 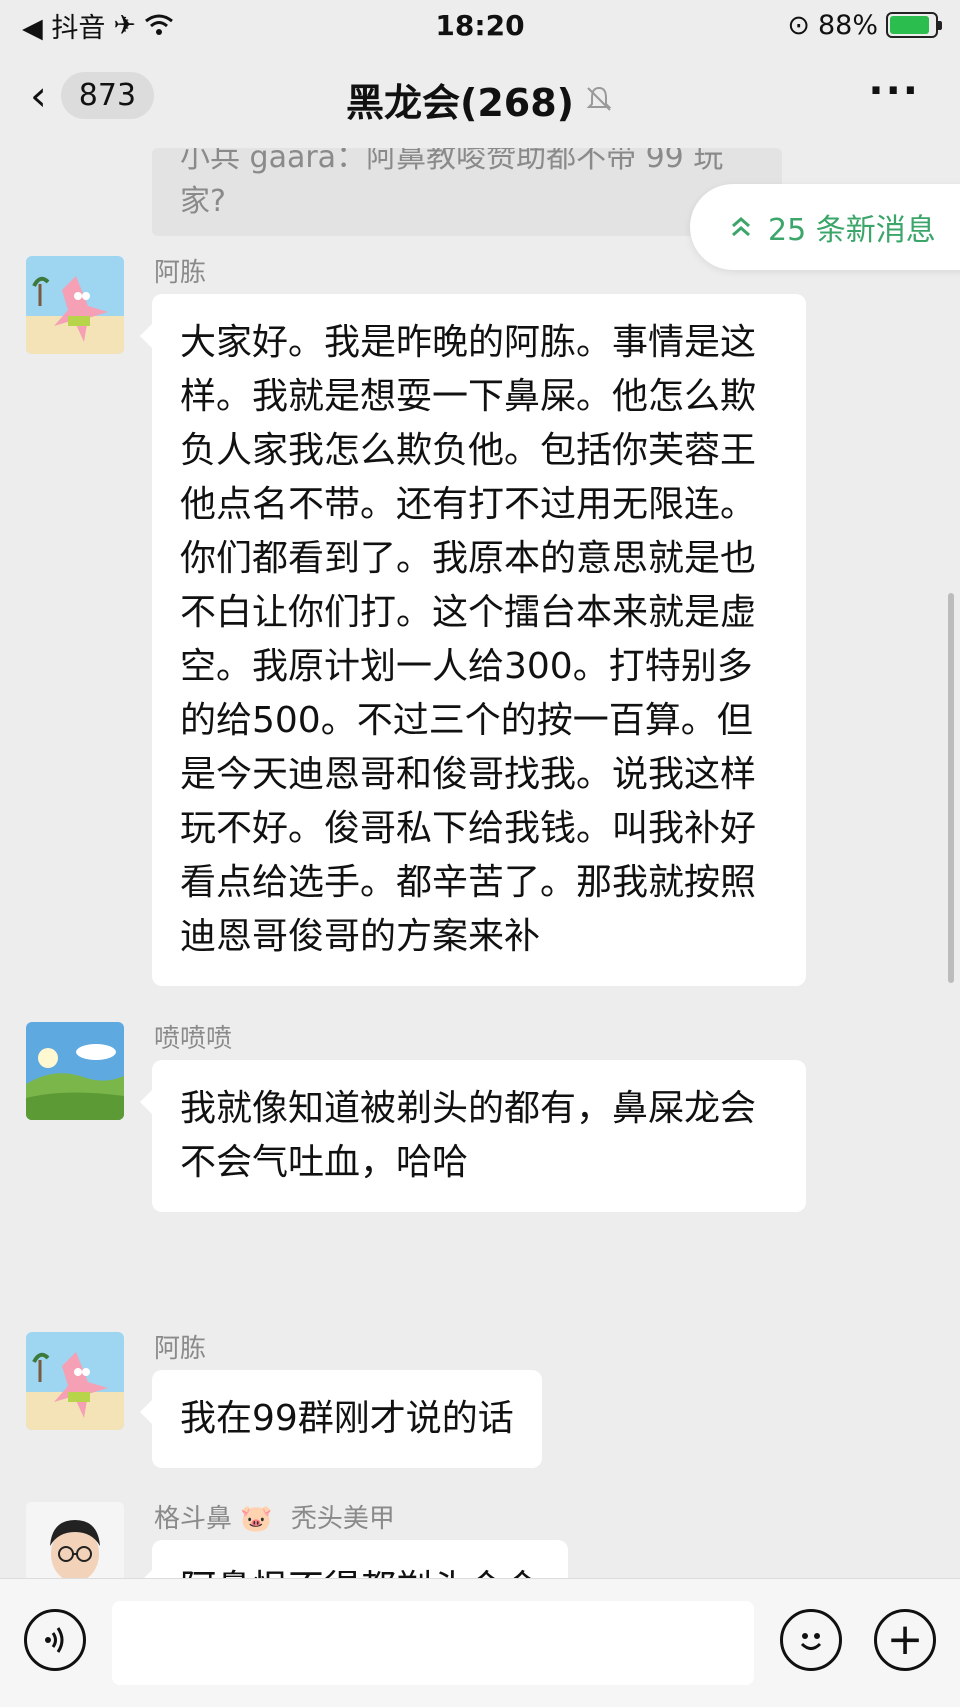 What do you see at coordinates (193, 1519) in the screenshot?
I see `sender-name: 格斗鼻` at bounding box center [193, 1519].